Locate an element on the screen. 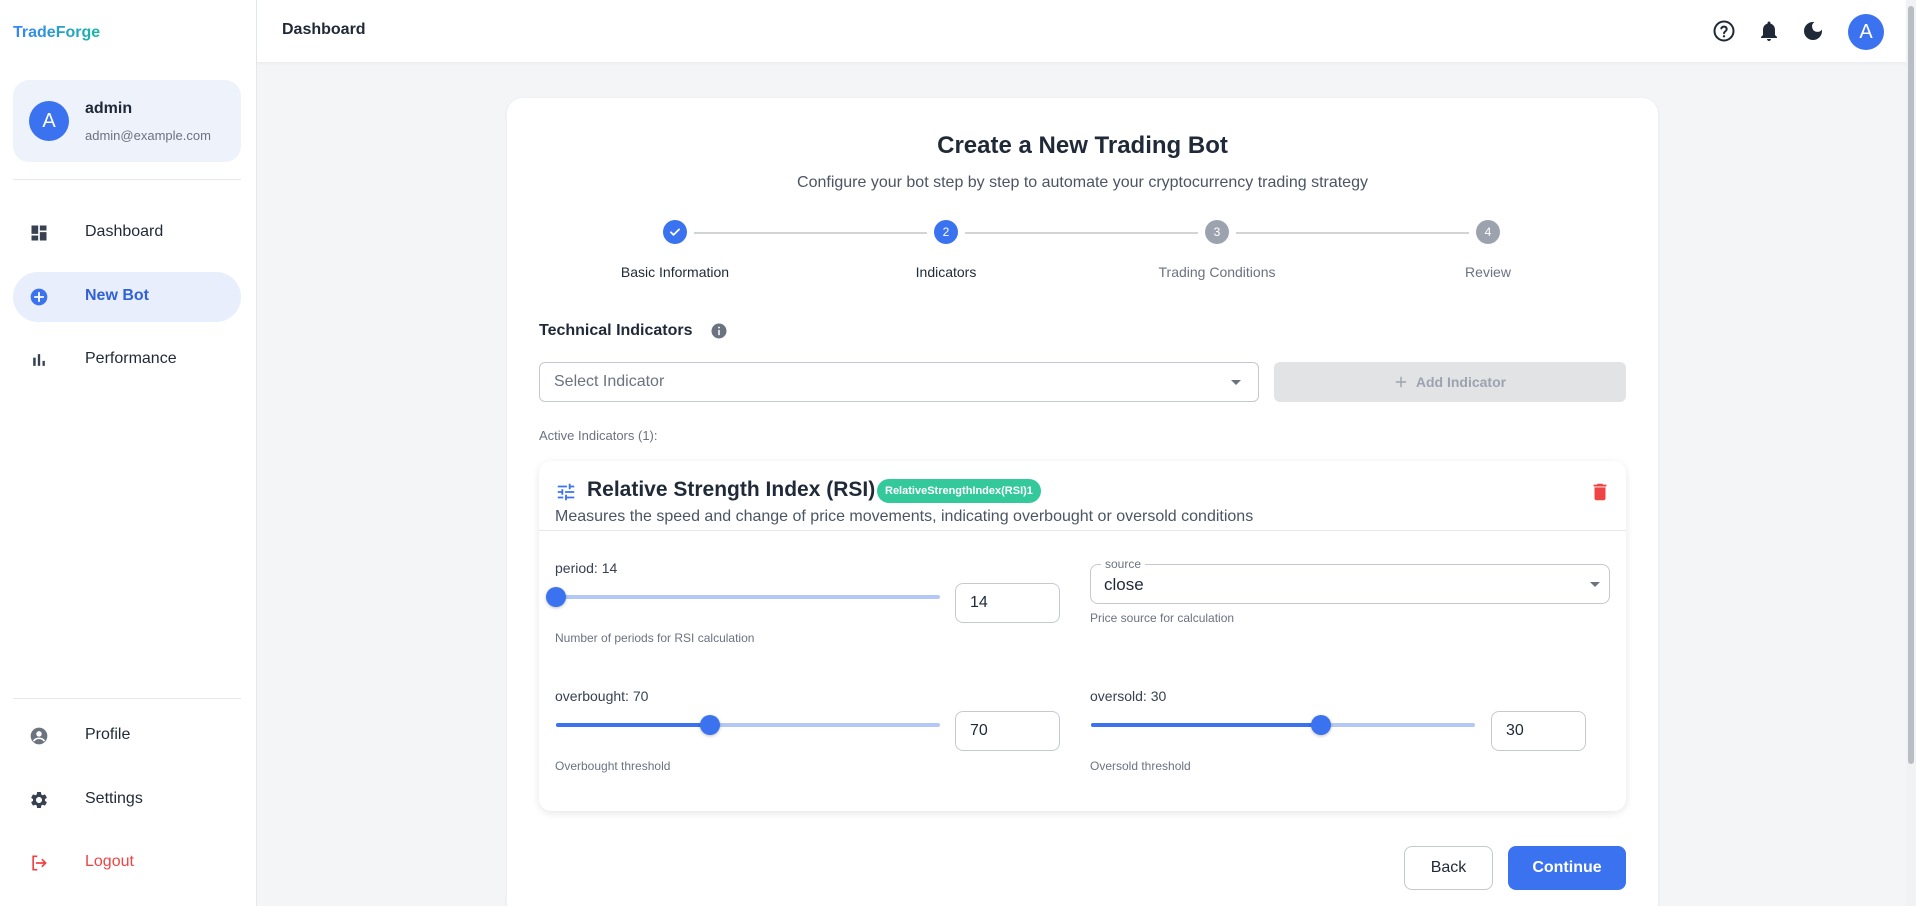  sidebar-item-label: Profile is located at coordinates (108, 734).